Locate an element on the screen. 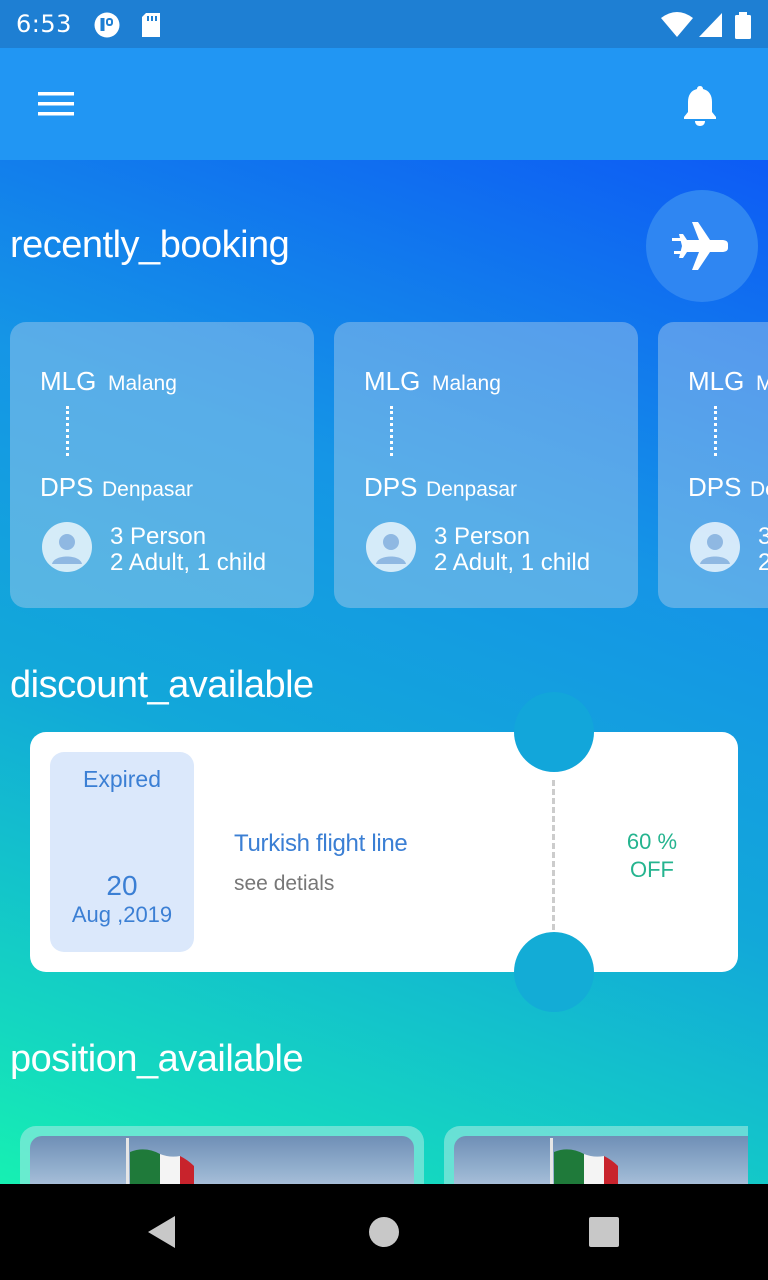  discount-value: 60 % OFF is located at coordinates (652, 856).